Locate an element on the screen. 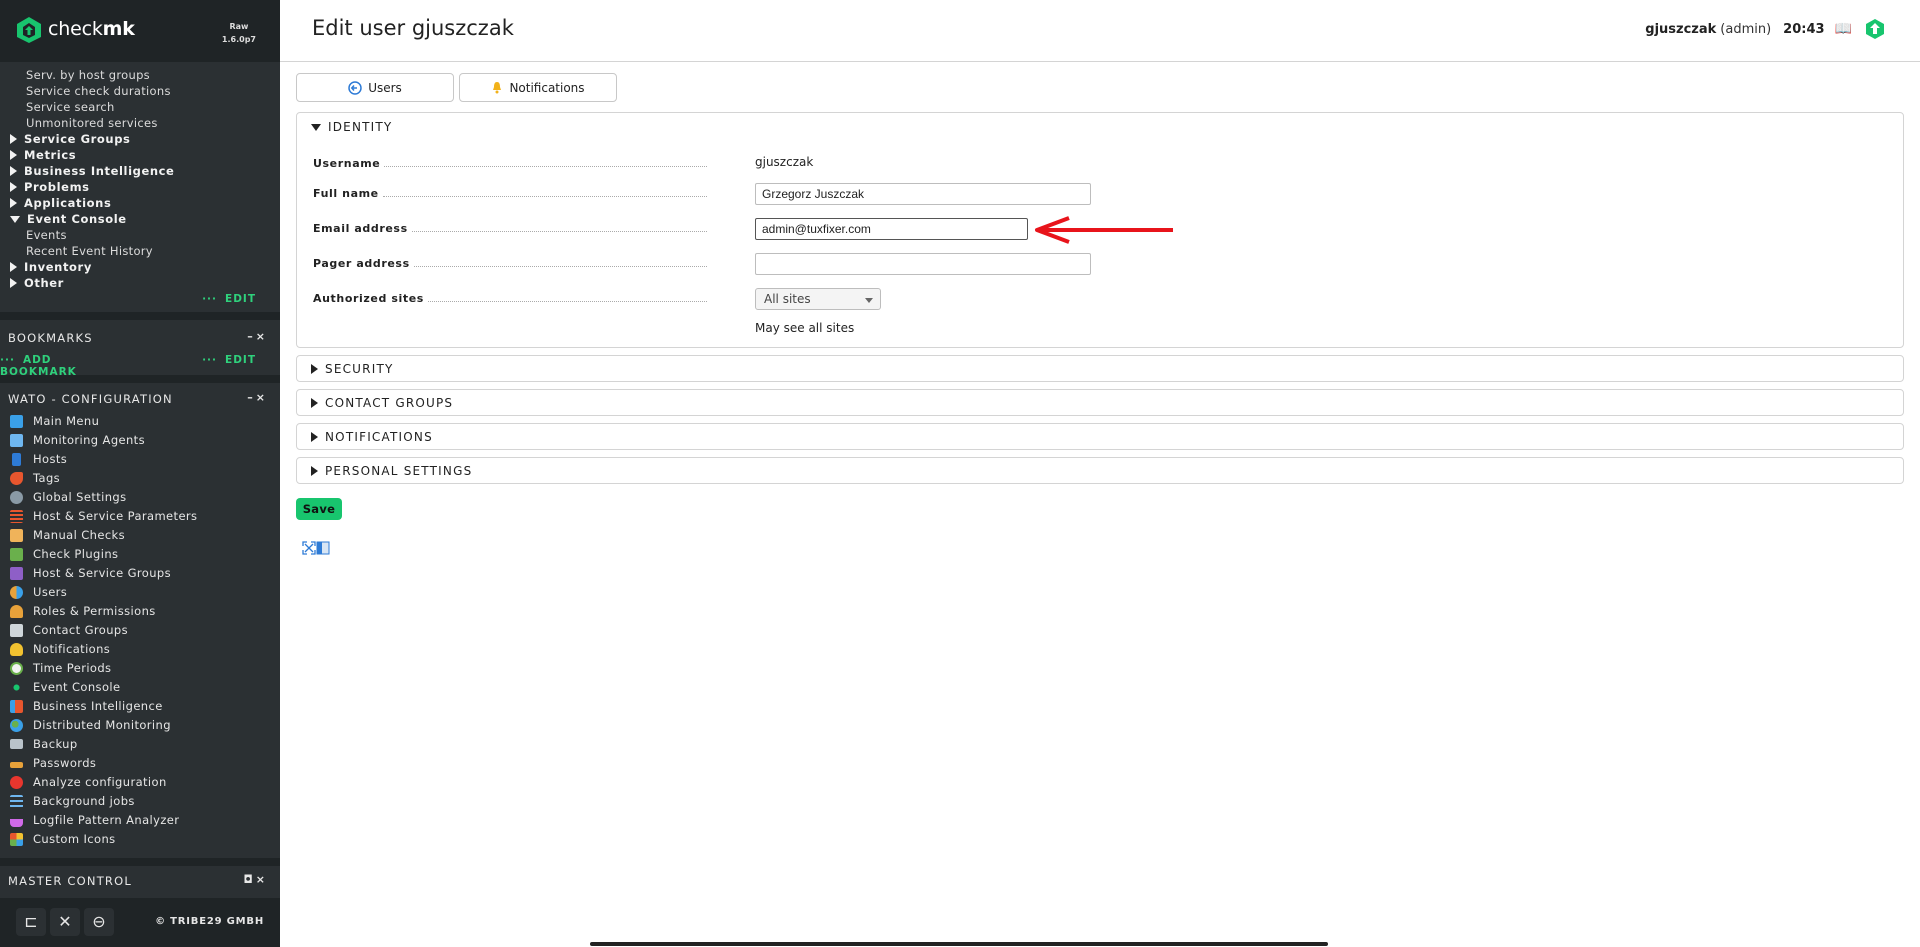  wato-tags: Tags is located at coordinates (35, 478).